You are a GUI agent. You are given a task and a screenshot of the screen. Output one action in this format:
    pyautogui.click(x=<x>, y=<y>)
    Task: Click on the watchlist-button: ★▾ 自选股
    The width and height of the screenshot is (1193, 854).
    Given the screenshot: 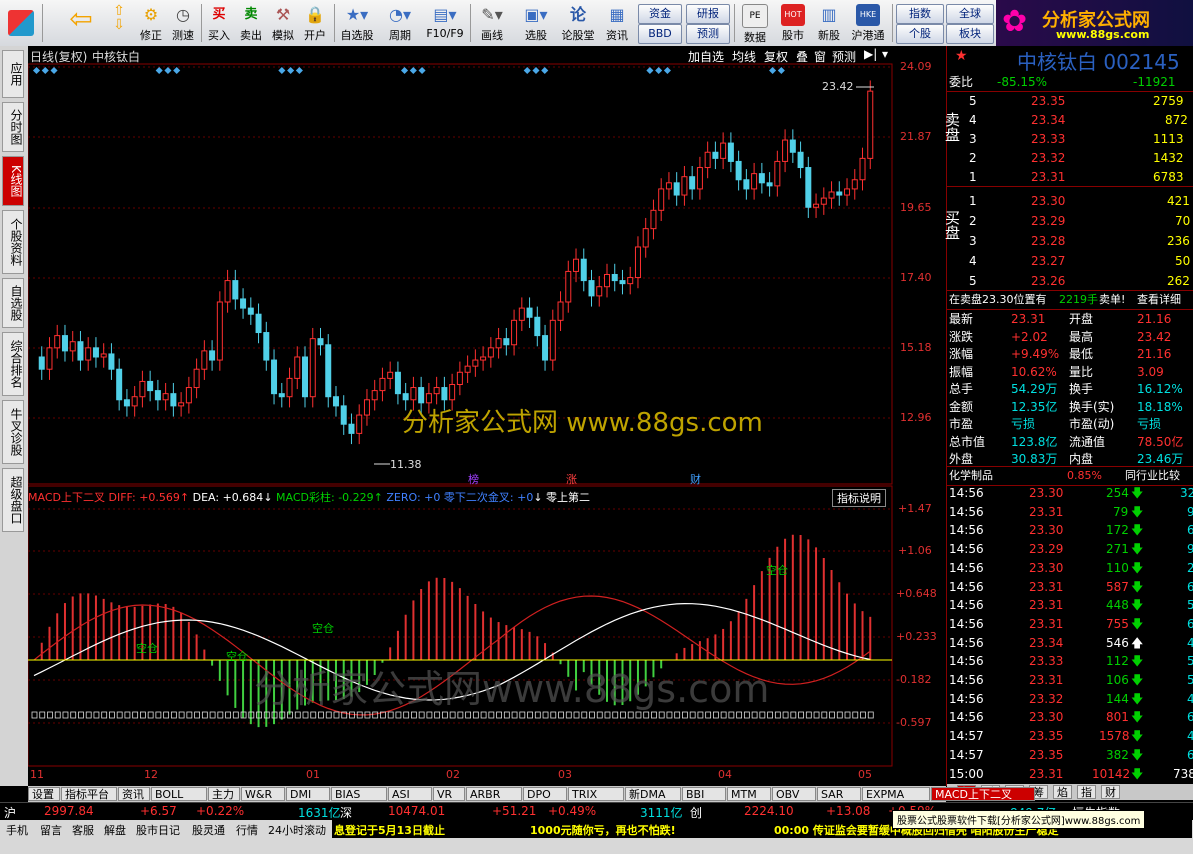 What is the action you would take?
    pyautogui.click(x=357, y=23)
    